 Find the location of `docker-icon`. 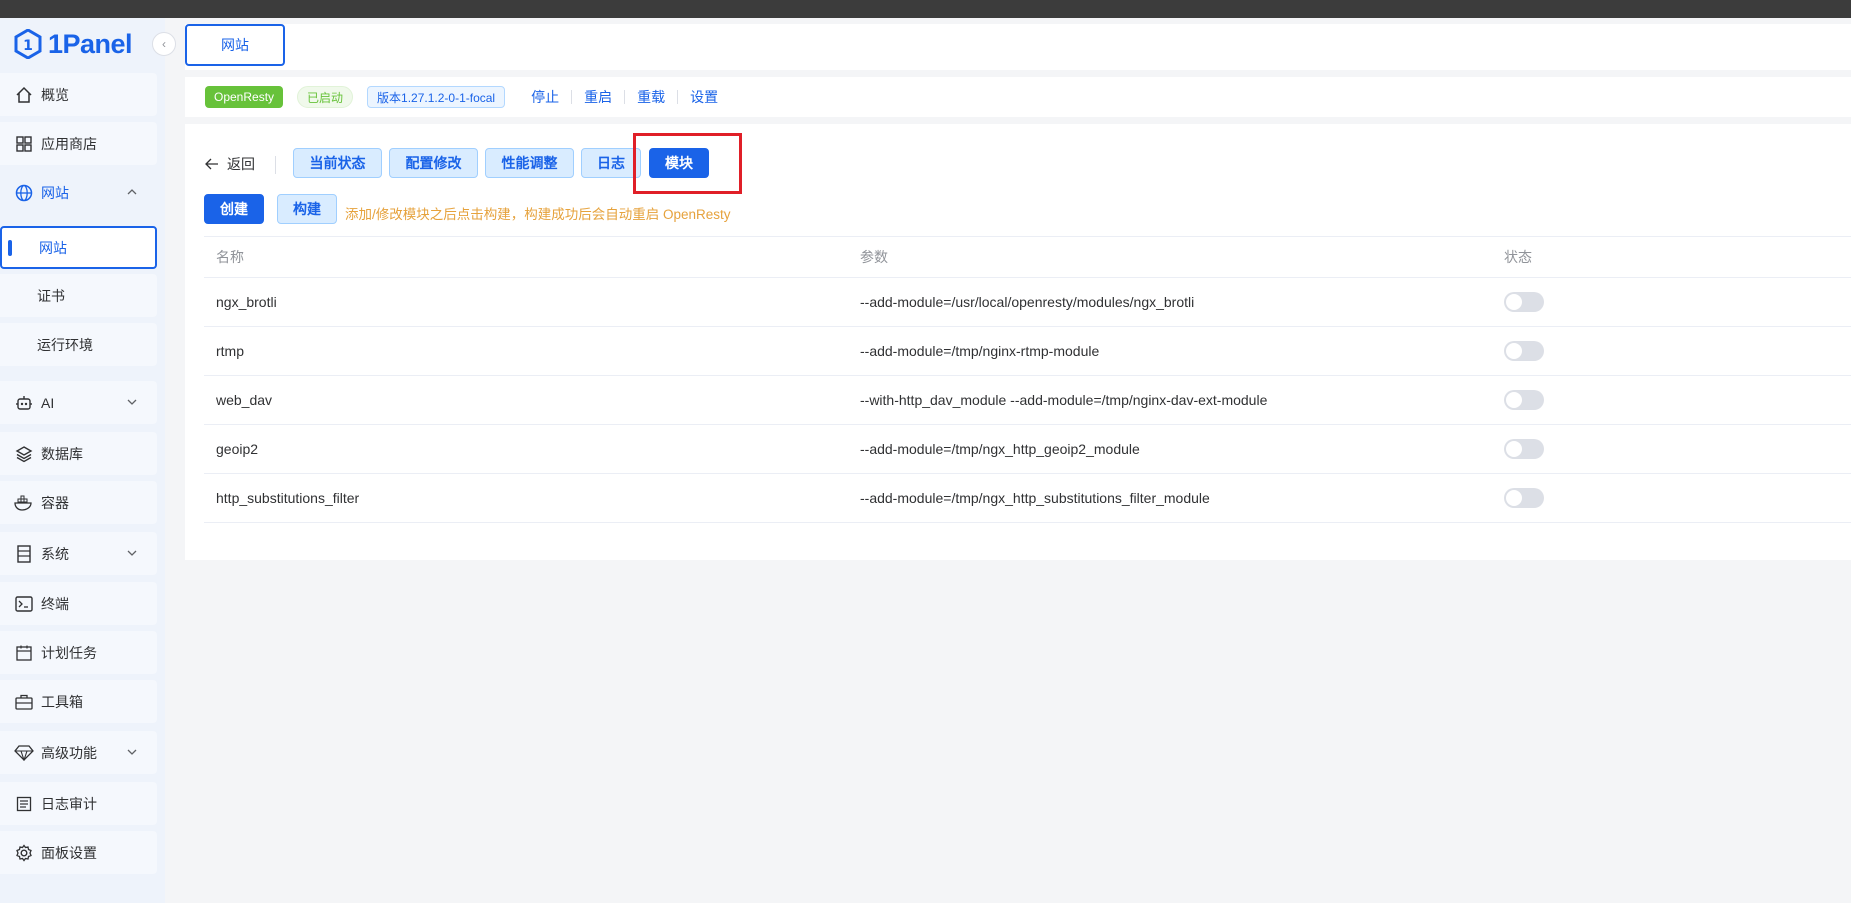

docker-icon is located at coordinates (24, 503).